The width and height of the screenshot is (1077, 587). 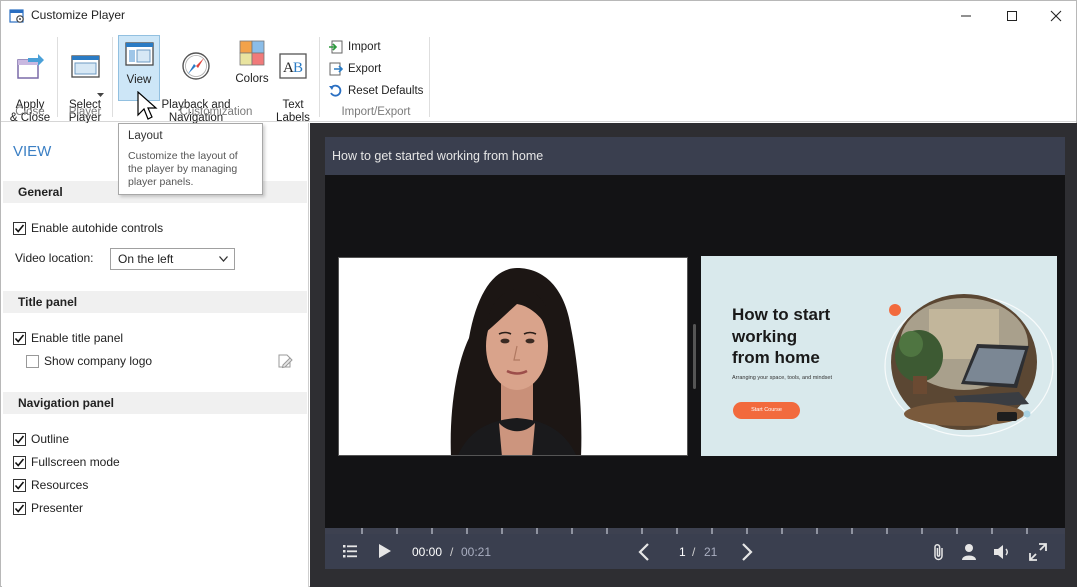 What do you see at coordinates (60, 485) in the screenshot?
I see `resources-label: Resources` at bounding box center [60, 485].